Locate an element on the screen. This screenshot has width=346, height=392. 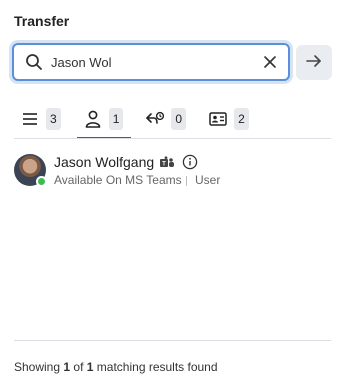
separator is located at coordinates (186, 181).